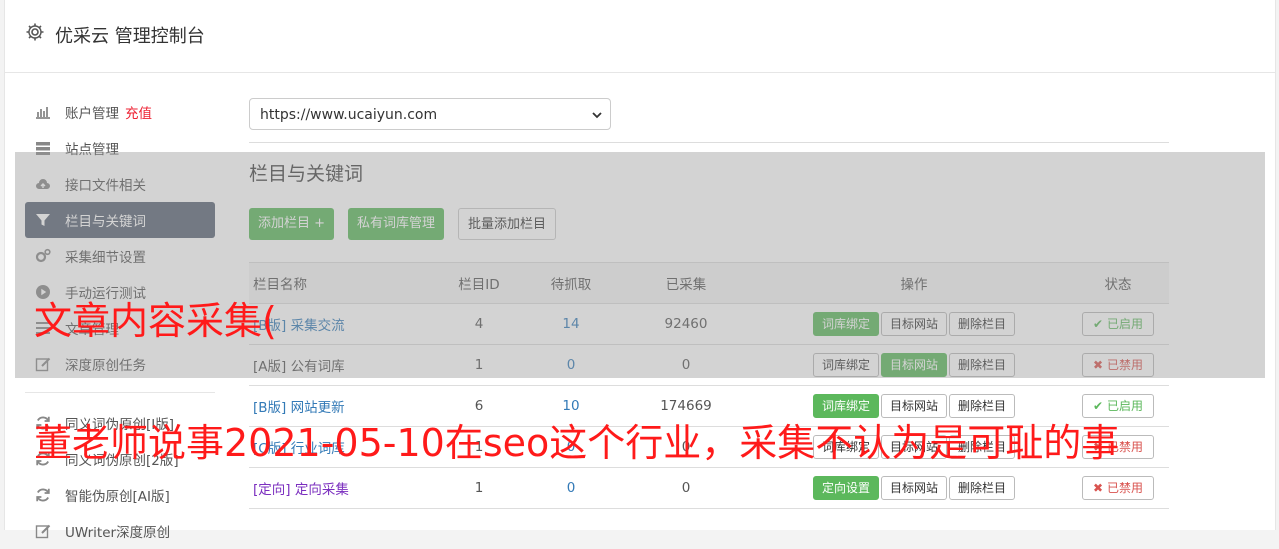 Image resolution: width=1279 pixels, height=549 pixels. What do you see at coordinates (1098, 406) in the screenshot?
I see `check-icon: ✔` at bounding box center [1098, 406].